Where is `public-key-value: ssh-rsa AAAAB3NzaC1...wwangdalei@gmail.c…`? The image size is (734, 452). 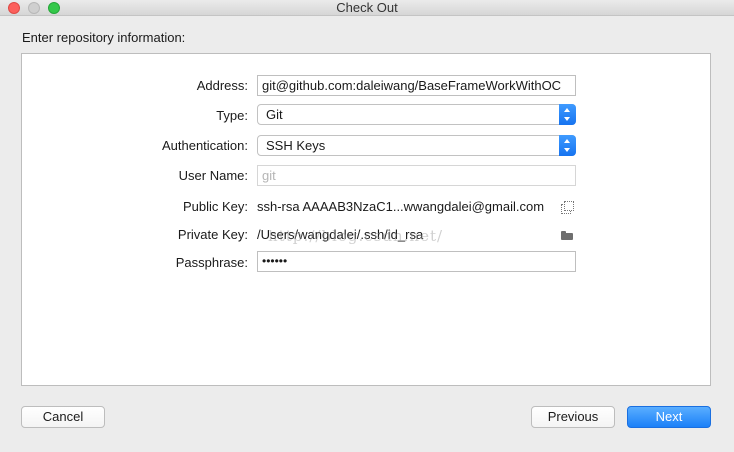 public-key-value: ssh-rsa AAAAB3NzaC1...wwangdalei@gmail.c… is located at coordinates (401, 206).